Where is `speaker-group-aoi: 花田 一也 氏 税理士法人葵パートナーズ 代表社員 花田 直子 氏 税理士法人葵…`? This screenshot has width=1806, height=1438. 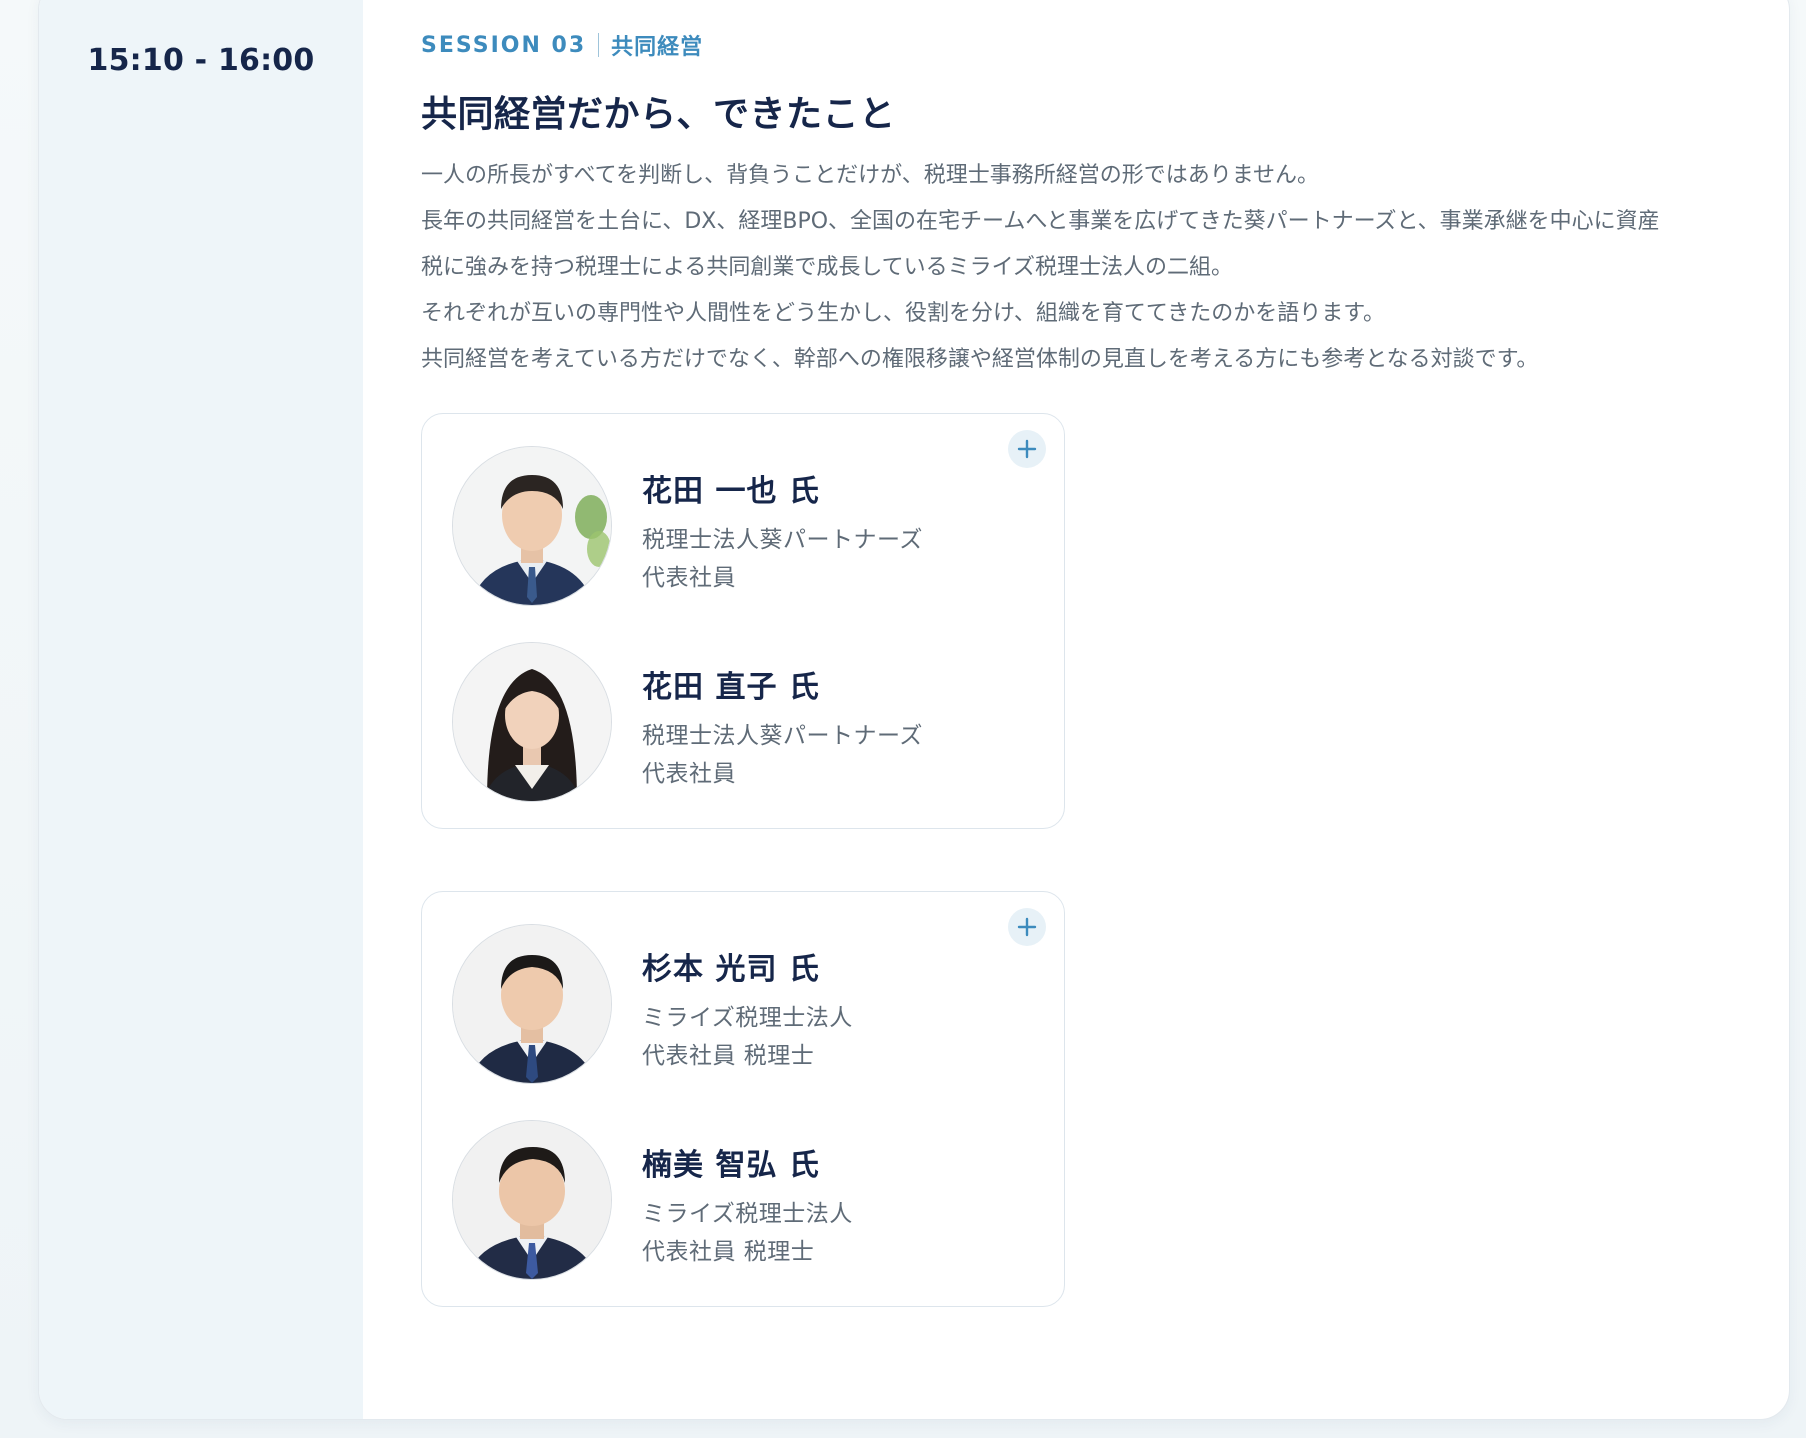
speaker-group-aoi: 花田 一也 氏 税理士法人葵パートナーズ 代表社員 花田 直子 氏 税理士法人葵… is located at coordinates (743, 621).